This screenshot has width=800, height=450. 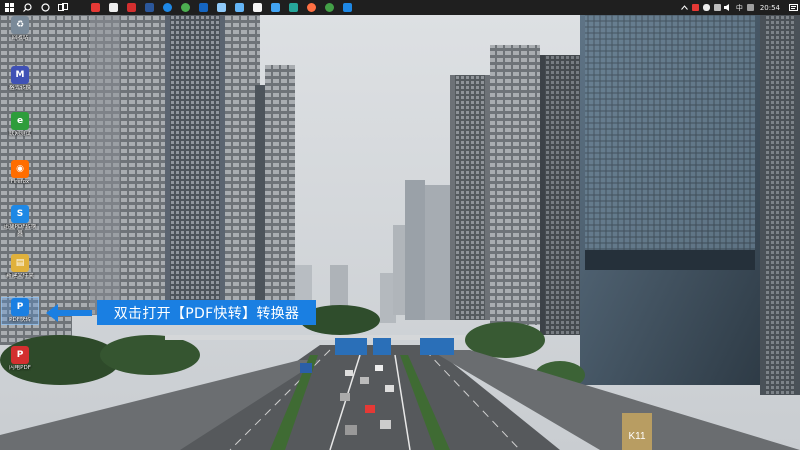 I want to click on antivirus-tray-icon, so click(x=695, y=7).